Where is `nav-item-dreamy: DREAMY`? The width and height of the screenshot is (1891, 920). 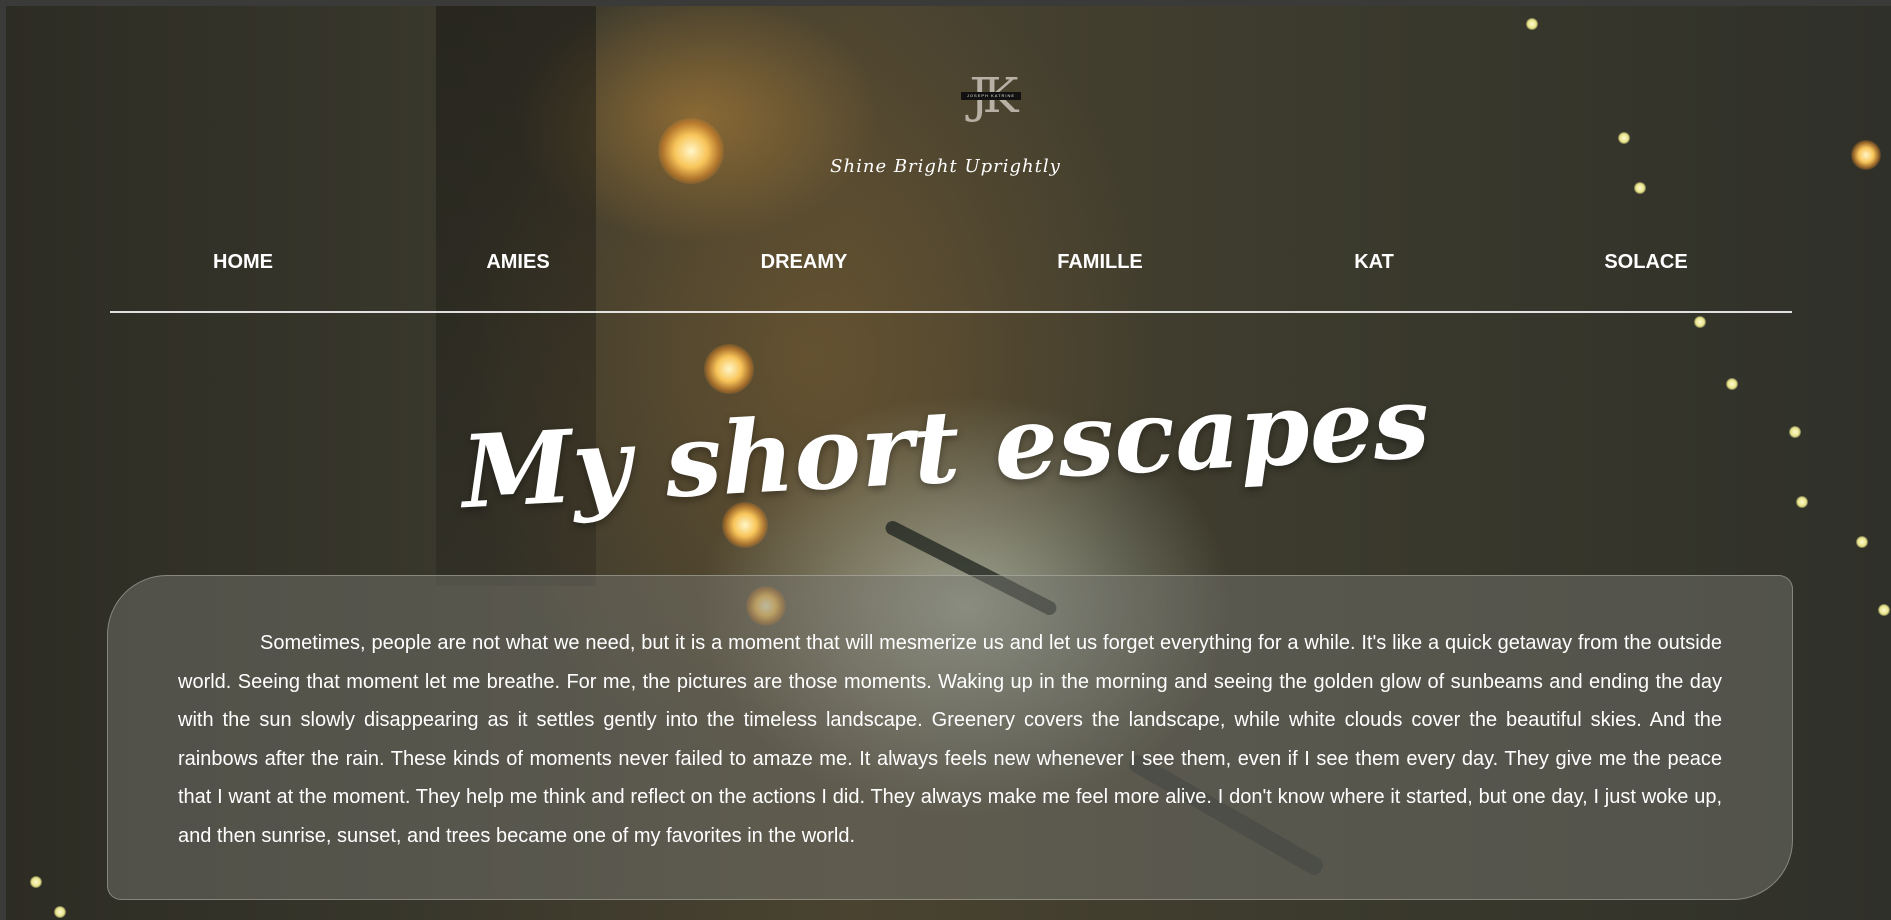 nav-item-dreamy: DREAMY is located at coordinates (804, 262).